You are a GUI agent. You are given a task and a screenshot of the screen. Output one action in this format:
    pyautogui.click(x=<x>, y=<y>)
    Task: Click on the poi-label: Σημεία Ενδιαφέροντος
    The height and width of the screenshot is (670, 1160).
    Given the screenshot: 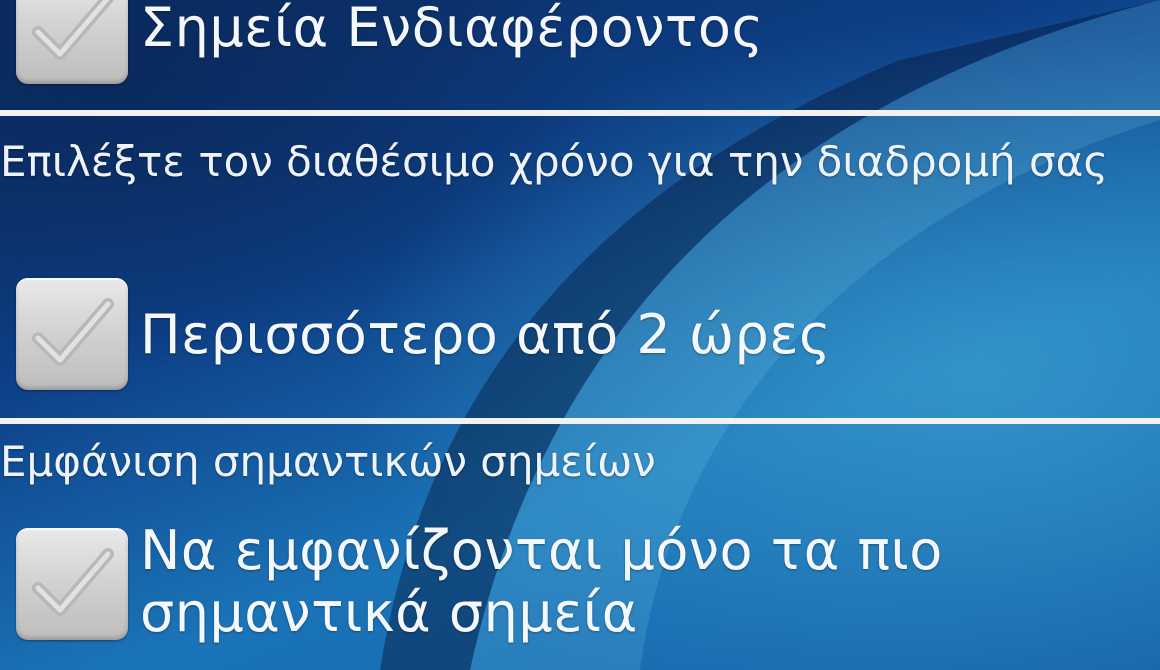 What is the action you would take?
    pyautogui.click(x=452, y=29)
    